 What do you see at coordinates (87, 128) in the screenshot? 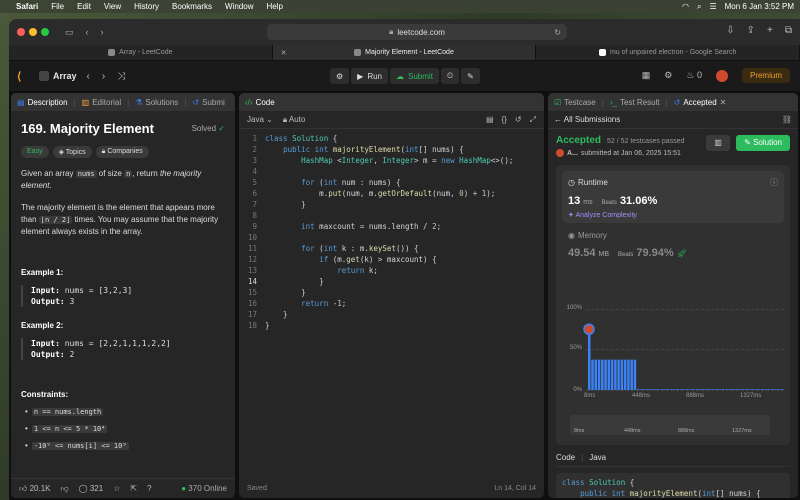
I see `problem-title: 169. Majority Element` at bounding box center [87, 128].